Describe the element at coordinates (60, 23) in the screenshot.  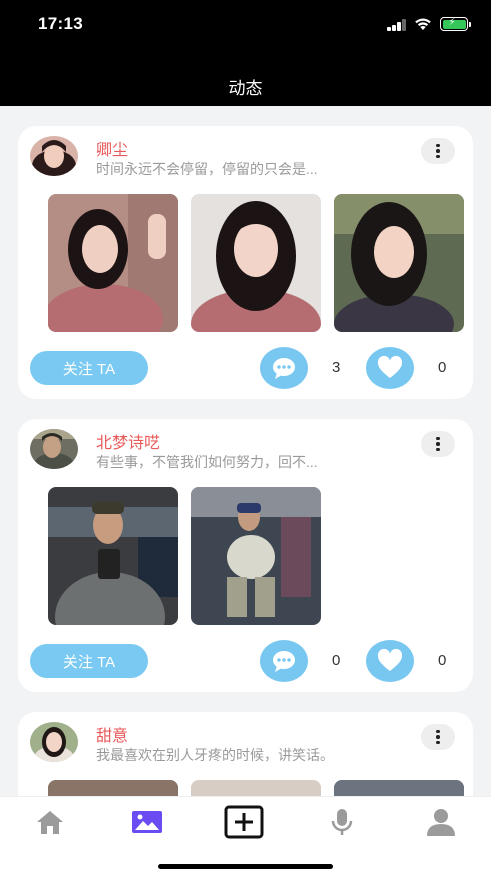
I see `status-time: 17:13` at that location.